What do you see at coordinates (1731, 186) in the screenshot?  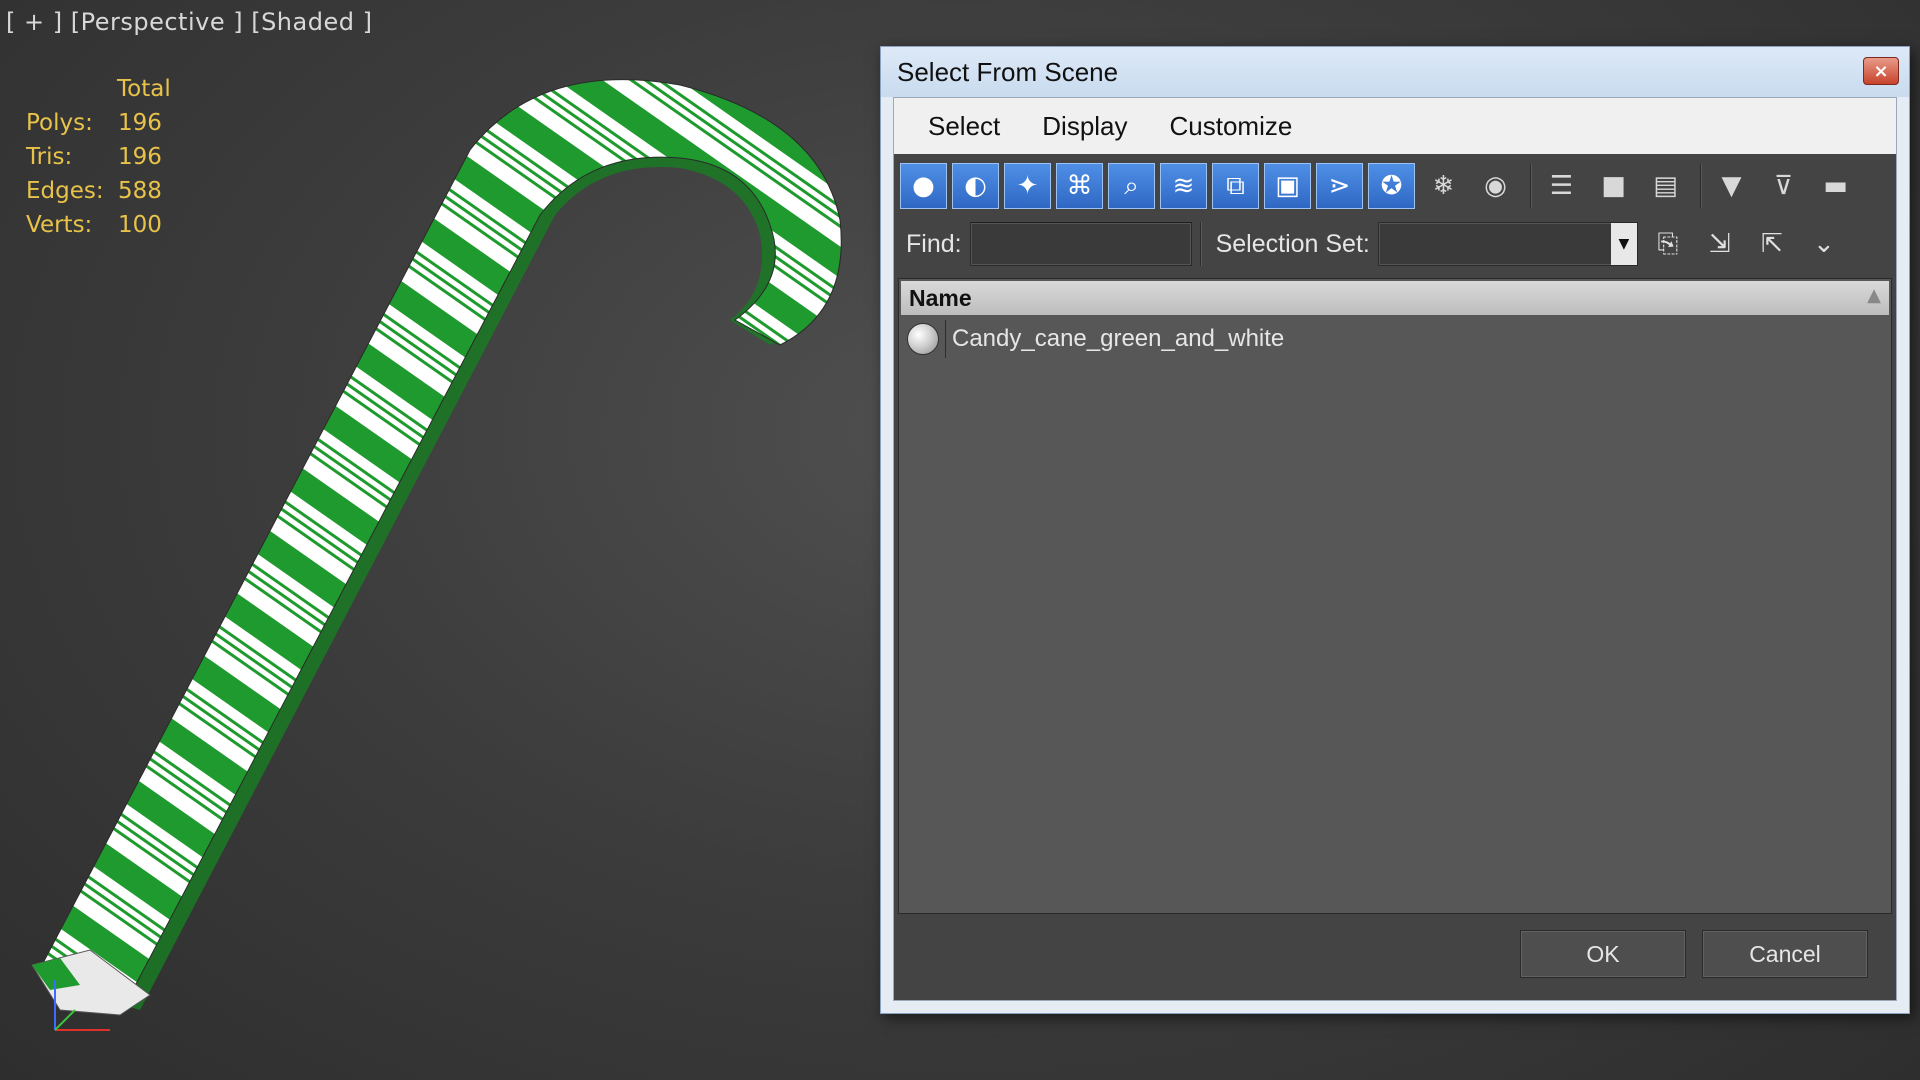 I see `filter-icon: ▼` at bounding box center [1731, 186].